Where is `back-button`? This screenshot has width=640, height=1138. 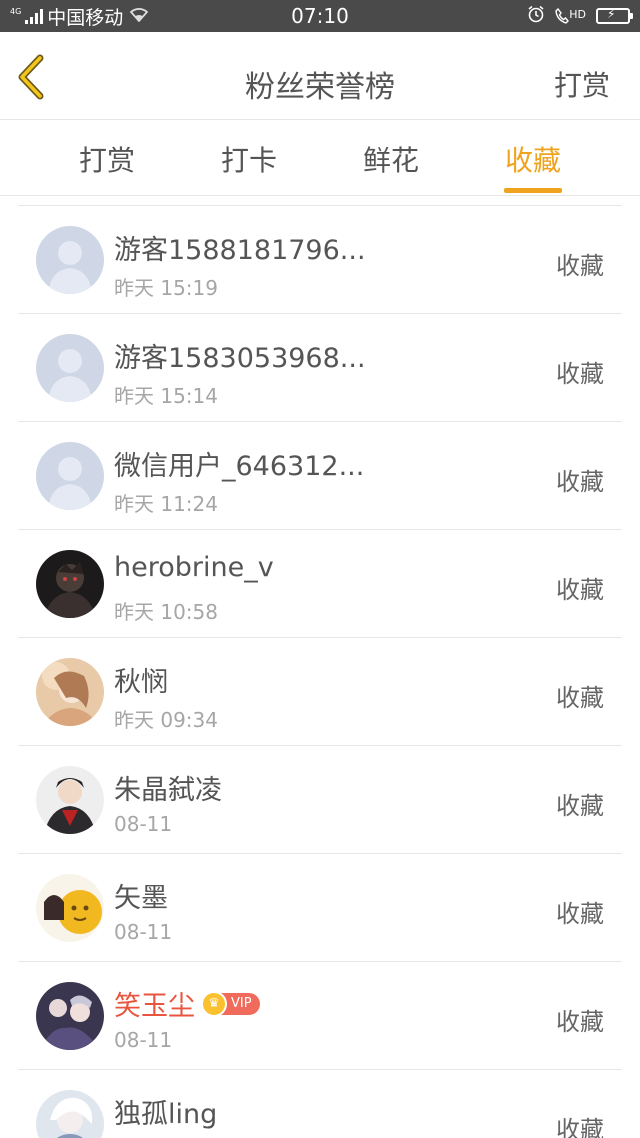 back-button is located at coordinates (34, 77).